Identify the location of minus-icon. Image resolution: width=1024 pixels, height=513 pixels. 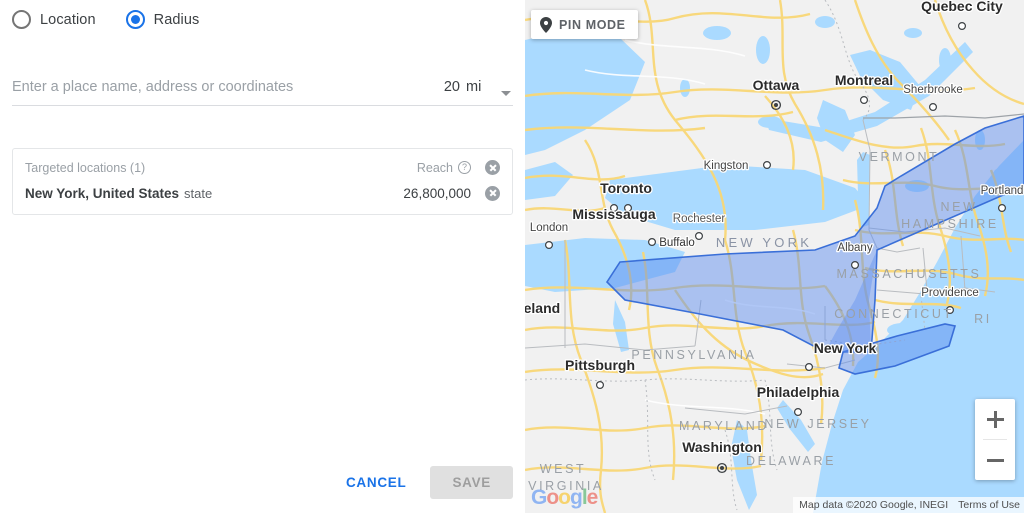
(995, 460).